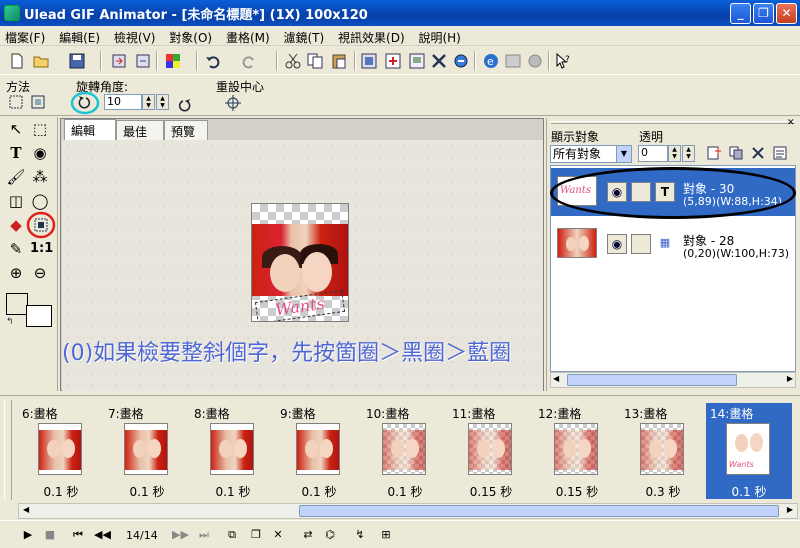 Image resolution: width=800 pixels, height=548 pixels. I want to click on opacity-spinner: ▲ ▼, so click(674, 153).